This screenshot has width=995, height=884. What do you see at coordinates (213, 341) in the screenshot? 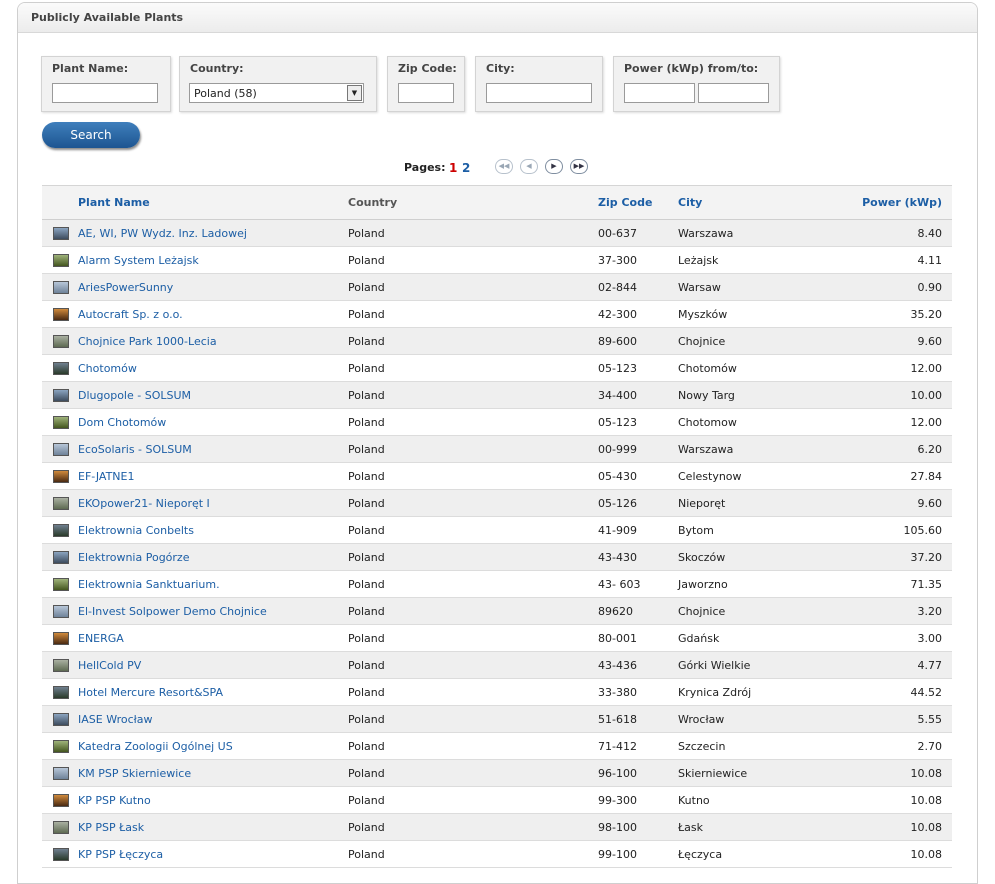
I see `plant-name-link: Chojnice Park 1000-Lecia` at bounding box center [213, 341].